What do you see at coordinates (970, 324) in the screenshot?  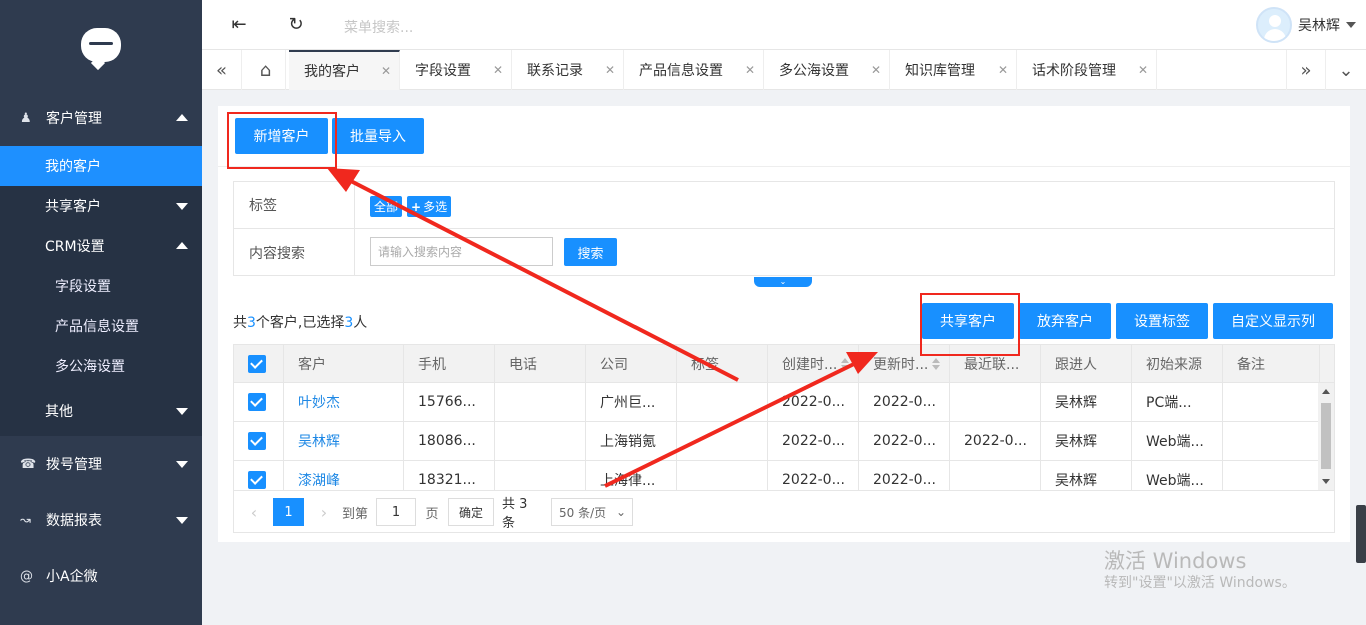 I see `annotation-box-share-customer` at bounding box center [970, 324].